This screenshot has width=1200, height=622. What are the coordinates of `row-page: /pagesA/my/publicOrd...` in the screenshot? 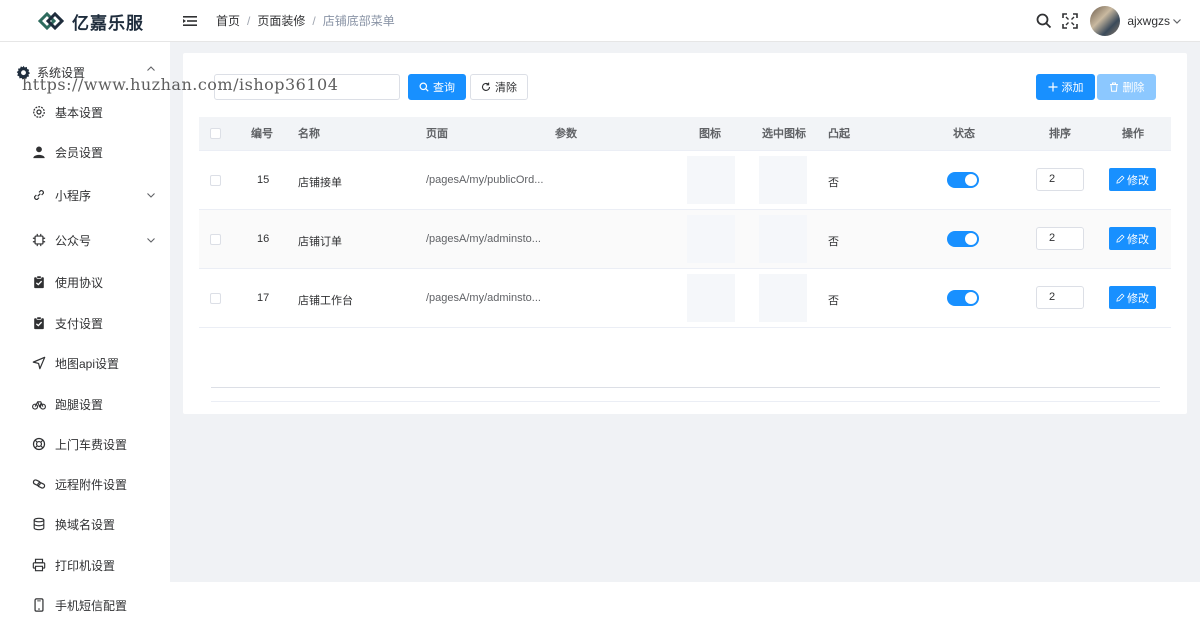 It's located at (485, 180).